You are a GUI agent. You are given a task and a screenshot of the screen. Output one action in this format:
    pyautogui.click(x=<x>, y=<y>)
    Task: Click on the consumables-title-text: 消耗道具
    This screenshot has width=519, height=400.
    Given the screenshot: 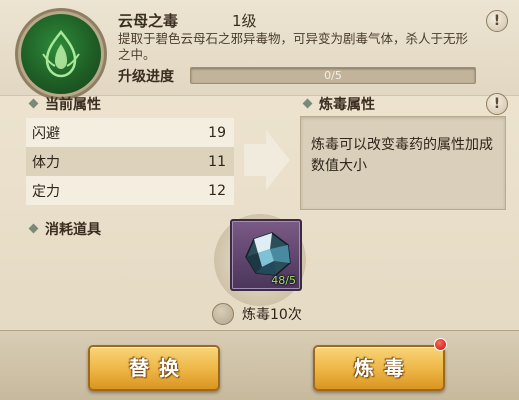 What is the action you would take?
    pyautogui.click(x=73, y=230)
    